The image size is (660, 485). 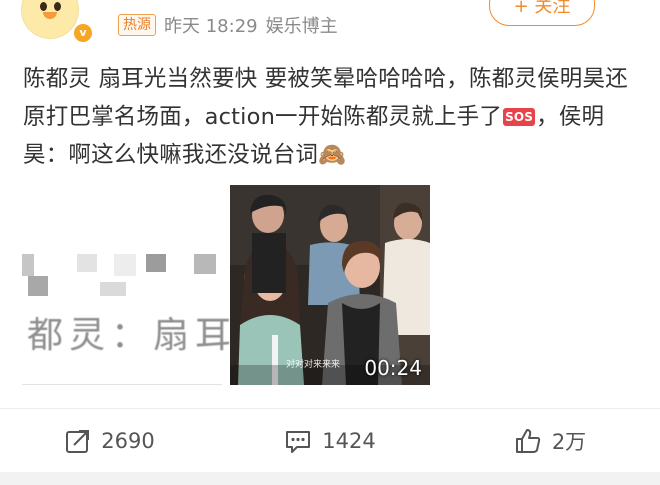 I want to click on post-source: 娱乐博主, so click(x=302, y=25).